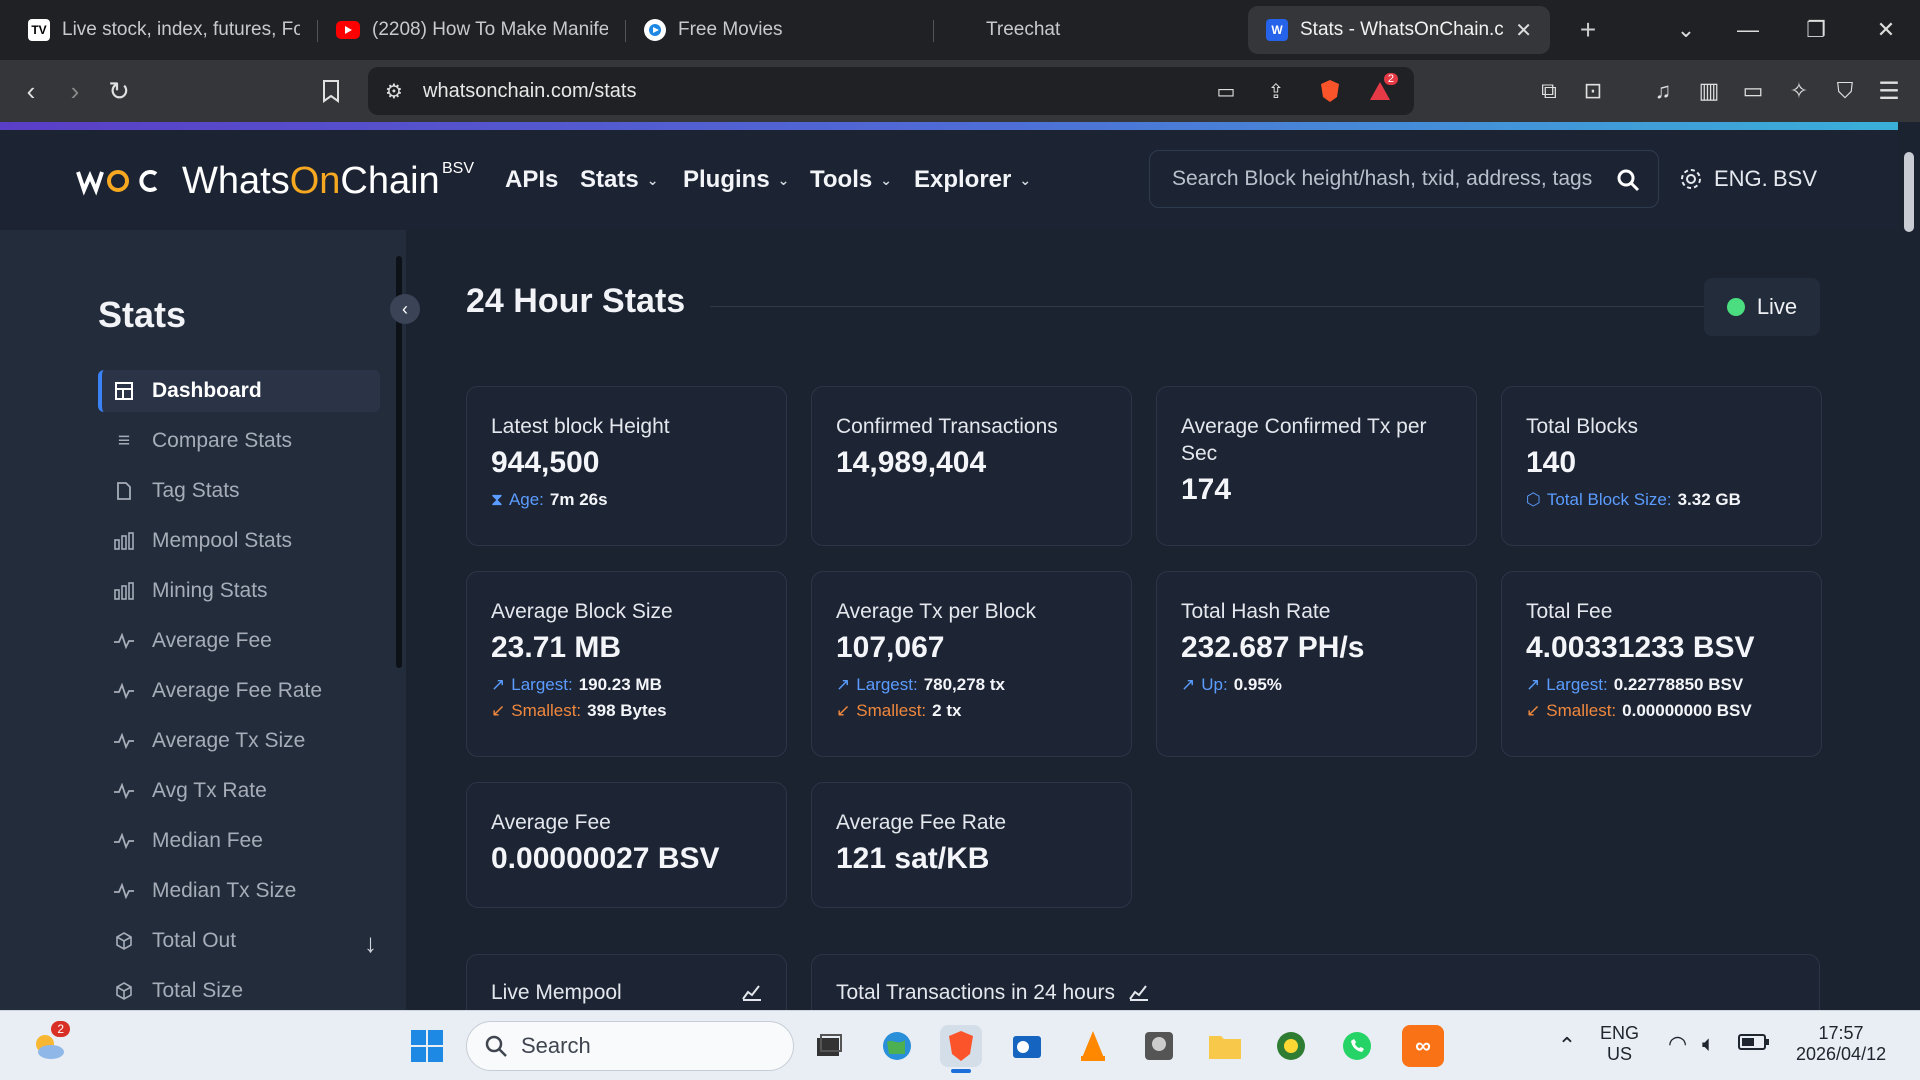  I want to click on tab-youtube: (2208) How To Make Manifest, so click(472, 30).